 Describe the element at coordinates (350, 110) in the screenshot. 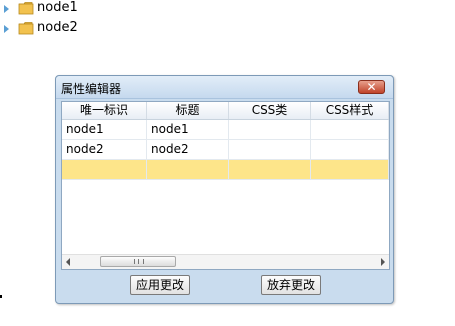

I see `column-header-css-style: CSS样式` at that location.